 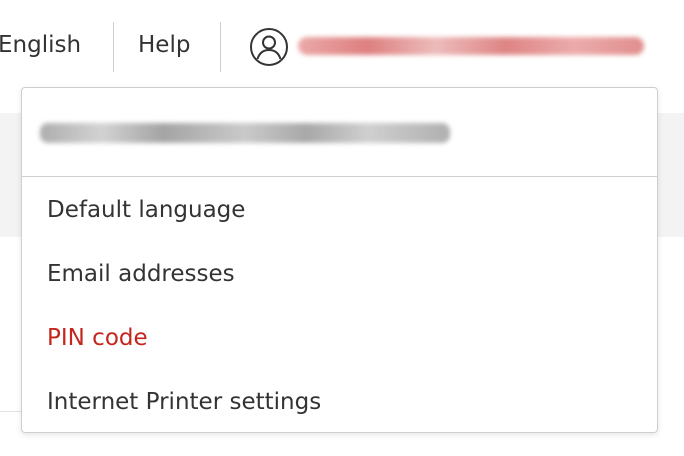 What do you see at coordinates (245, 133) in the screenshot?
I see `account-name-redacted` at bounding box center [245, 133].